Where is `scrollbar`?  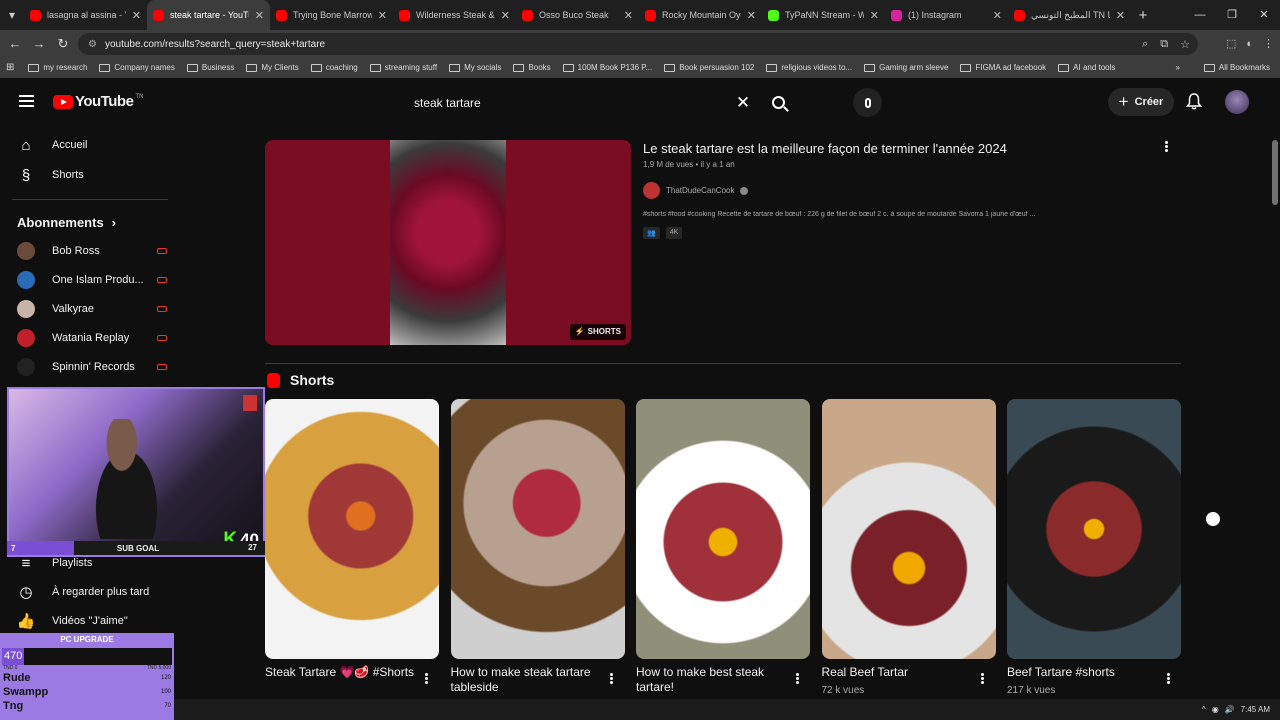
scrollbar is located at coordinates (1275, 172).